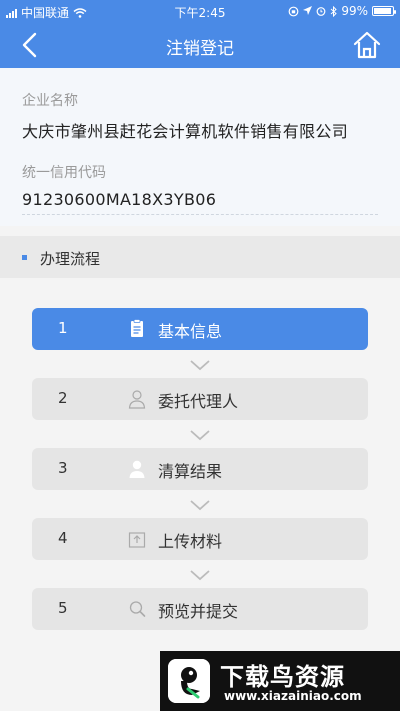 The height and width of the screenshot is (711, 400). Describe the element at coordinates (63, 468) in the screenshot. I see `step-number: 3` at that location.